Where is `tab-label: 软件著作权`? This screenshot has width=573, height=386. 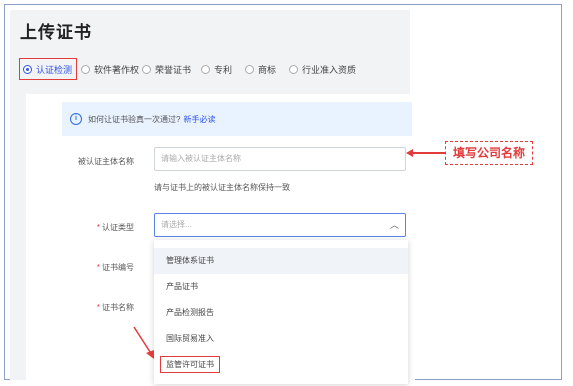
tab-label: 软件著作权 is located at coordinates (117, 69).